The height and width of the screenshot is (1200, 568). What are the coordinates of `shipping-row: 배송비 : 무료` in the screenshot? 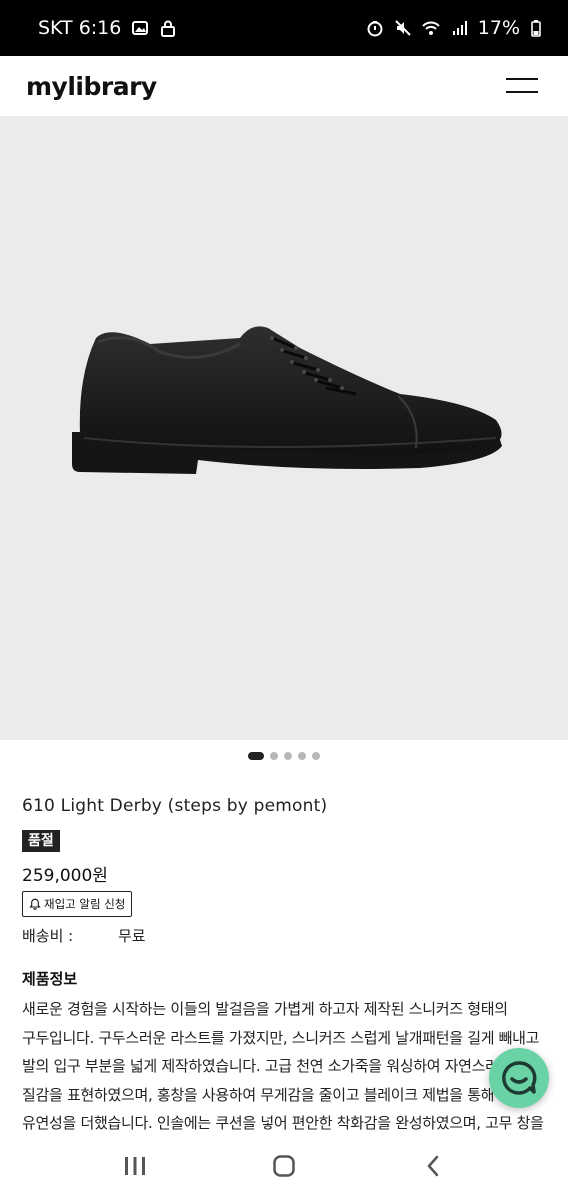 It's located at (284, 935).